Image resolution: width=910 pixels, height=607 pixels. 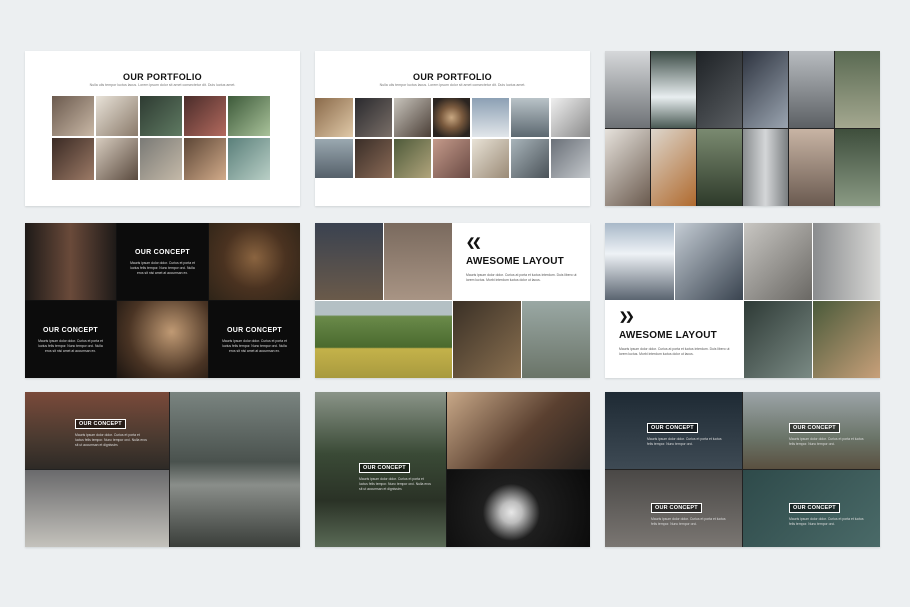 What do you see at coordinates (673, 167) in the screenshot?
I see `photo-orange-jacket` at bounding box center [673, 167].